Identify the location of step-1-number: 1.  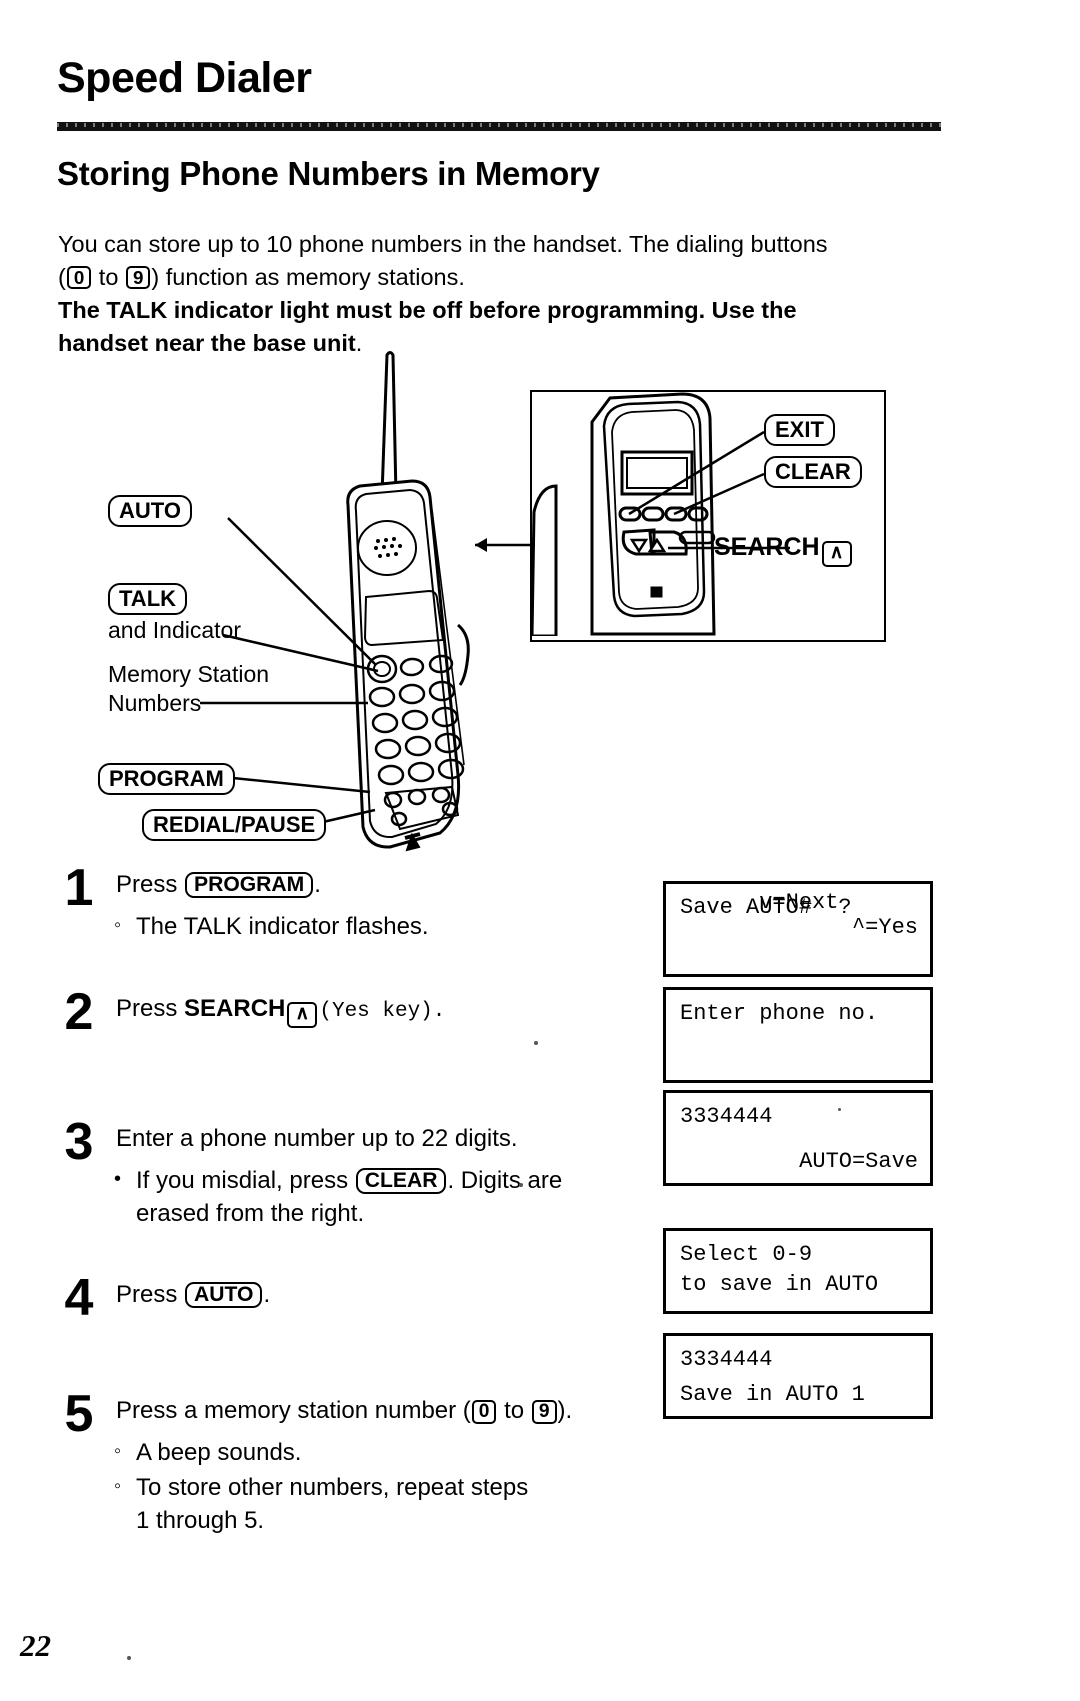
(79, 888).